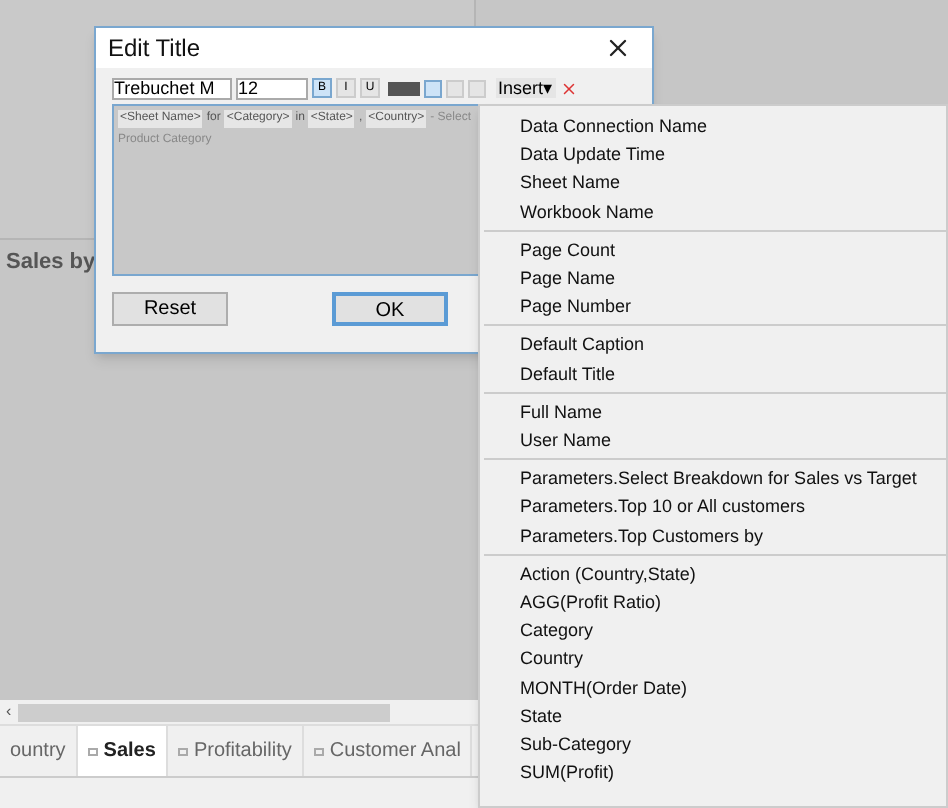 The height and width of the screenshot is (808, 948). What do you see at coordinates (587, 211) in the screenshot?
I see `menu-item: Workbook Name` at bounding box center [587, 211].